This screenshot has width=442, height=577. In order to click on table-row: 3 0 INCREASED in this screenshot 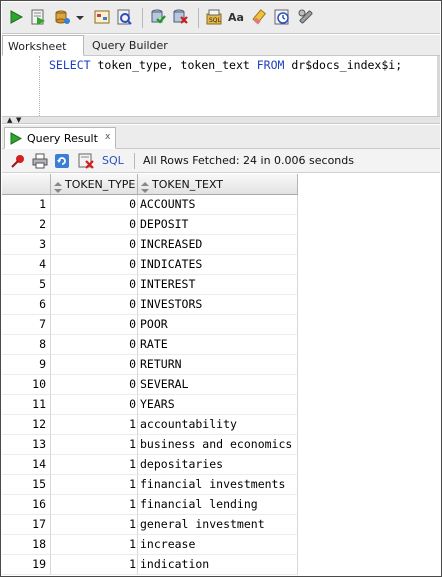, I will do `click(150, 245)`.